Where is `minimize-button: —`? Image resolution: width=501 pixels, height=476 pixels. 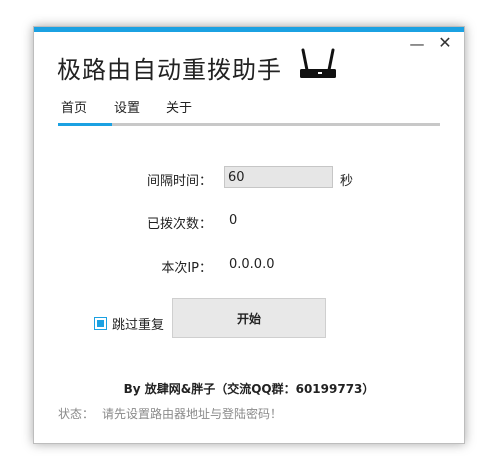
minimize-button: — is located at coordinates (417, 44).